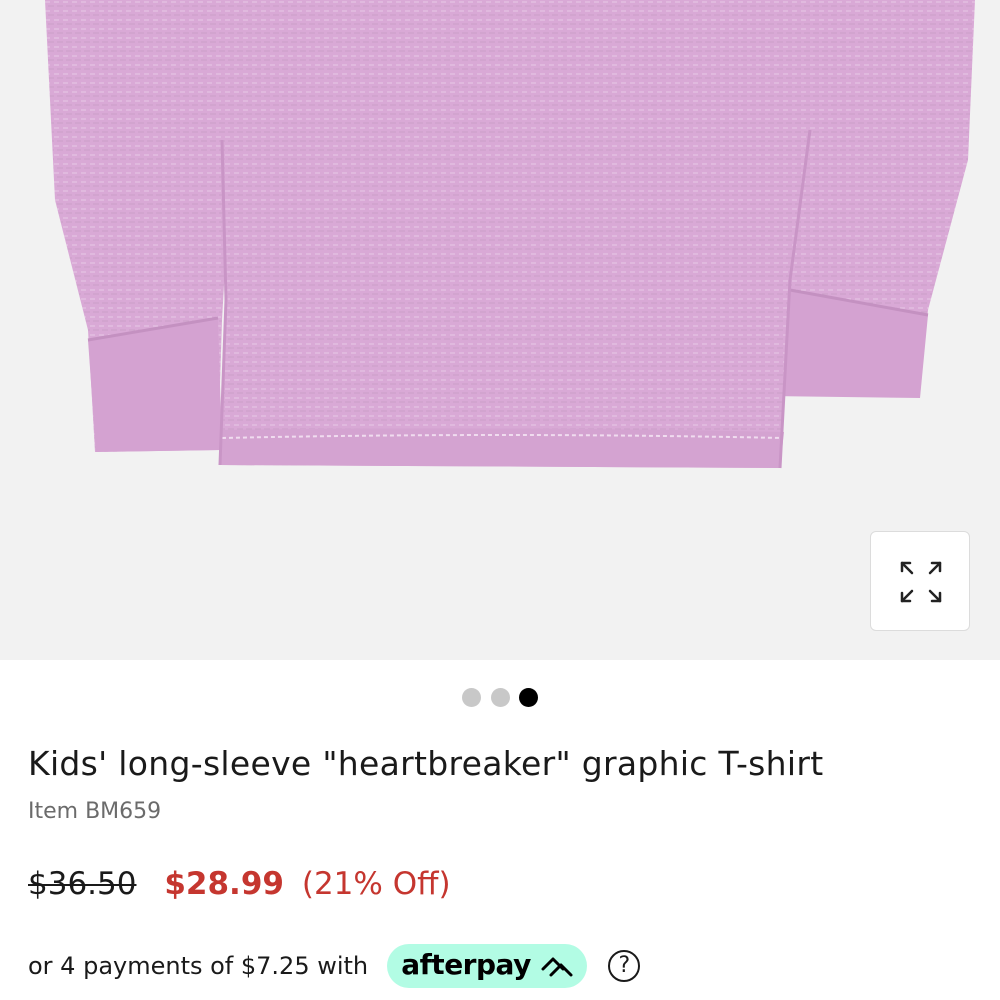  I want to click on expand-arrows-icon, so click(921, 582).